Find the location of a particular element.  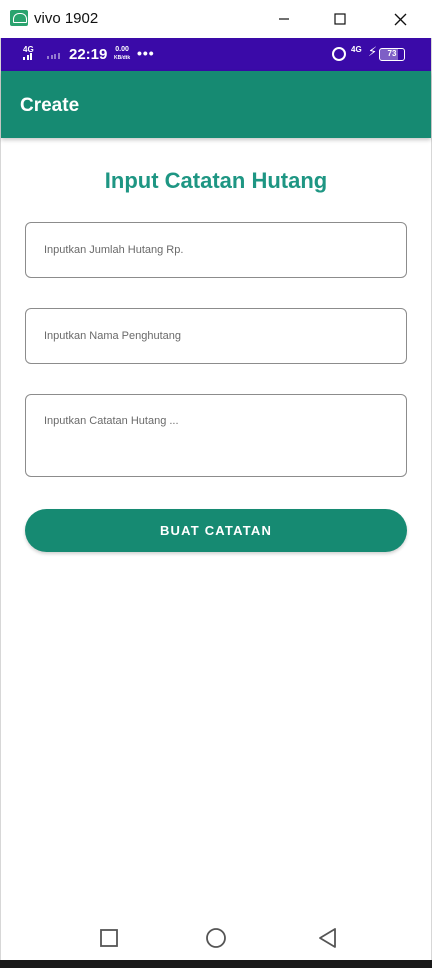

maximize-icon is located at coordinates (340, 19).